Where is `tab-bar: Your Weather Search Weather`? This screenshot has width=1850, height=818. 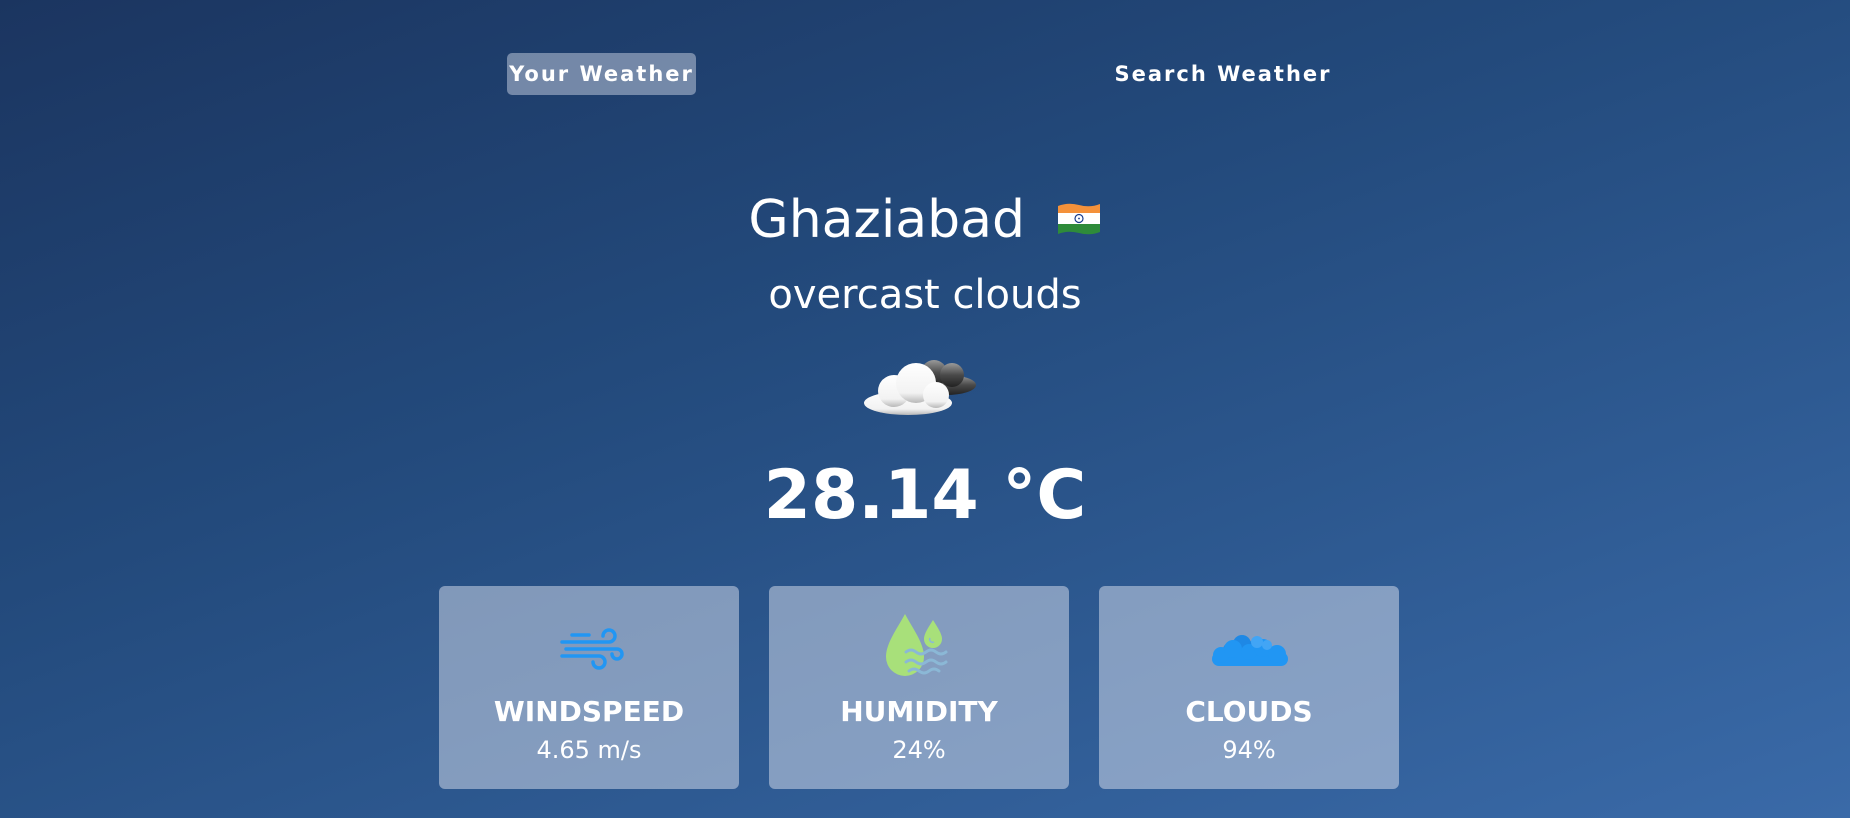 tab-bar: Your Weather Search Weather is located at coordinates (925, 74).